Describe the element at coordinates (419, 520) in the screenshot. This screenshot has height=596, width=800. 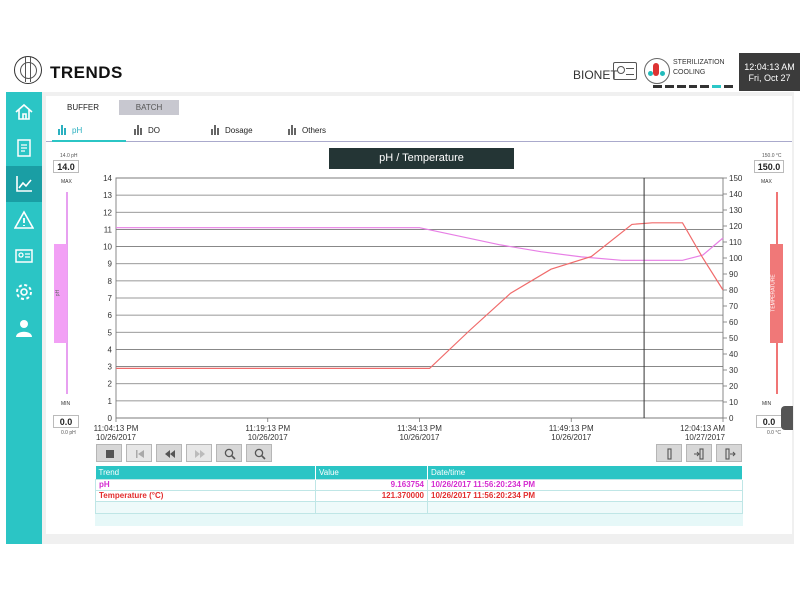
I see `table-empty-area` at that location.